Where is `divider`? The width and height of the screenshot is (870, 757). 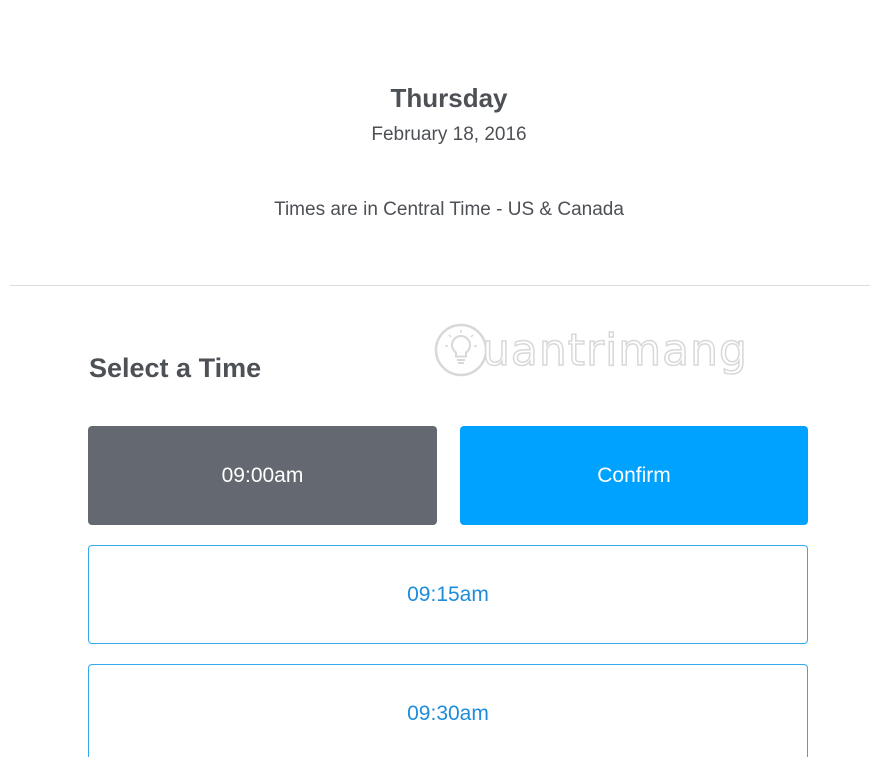
divider is located at coordinates (440, 285).